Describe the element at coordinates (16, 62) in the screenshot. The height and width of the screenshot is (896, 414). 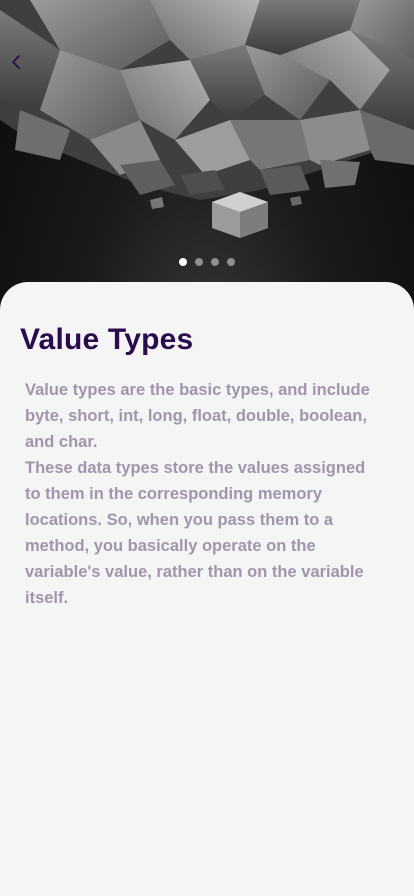
I see `chevron-left-icon` at that location.